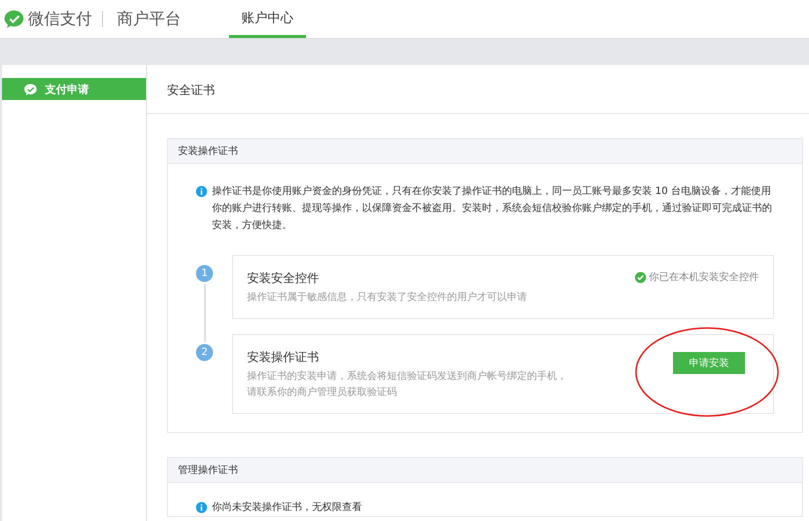  Describe the element at coordinates (204, 352) in the screenshot. I see `step-number: 2` at that location.